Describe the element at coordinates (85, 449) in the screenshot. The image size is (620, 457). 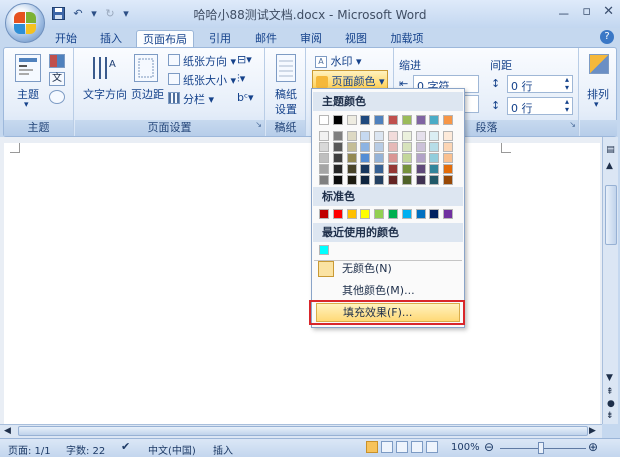
I see `word-count: 字数: 22` at that location.